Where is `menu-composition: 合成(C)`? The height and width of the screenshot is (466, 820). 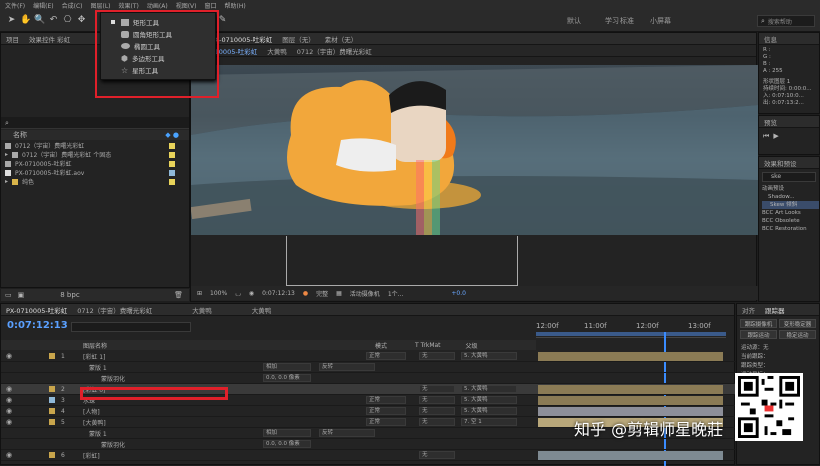
menu-composition: 合成(C) is located at coordinates (72, 5).